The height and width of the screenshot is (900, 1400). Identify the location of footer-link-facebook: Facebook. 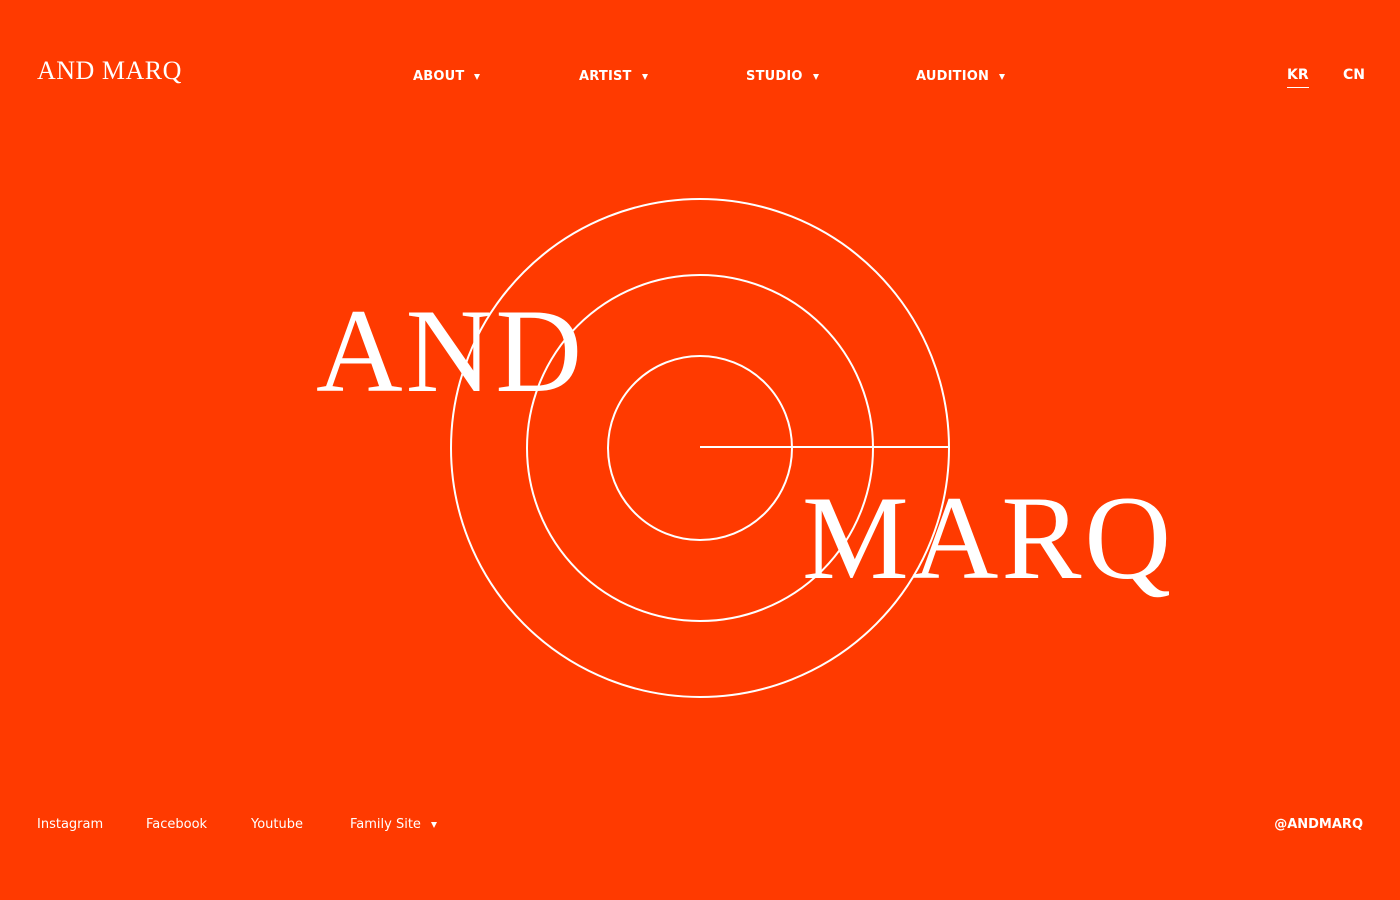
(176, 824).